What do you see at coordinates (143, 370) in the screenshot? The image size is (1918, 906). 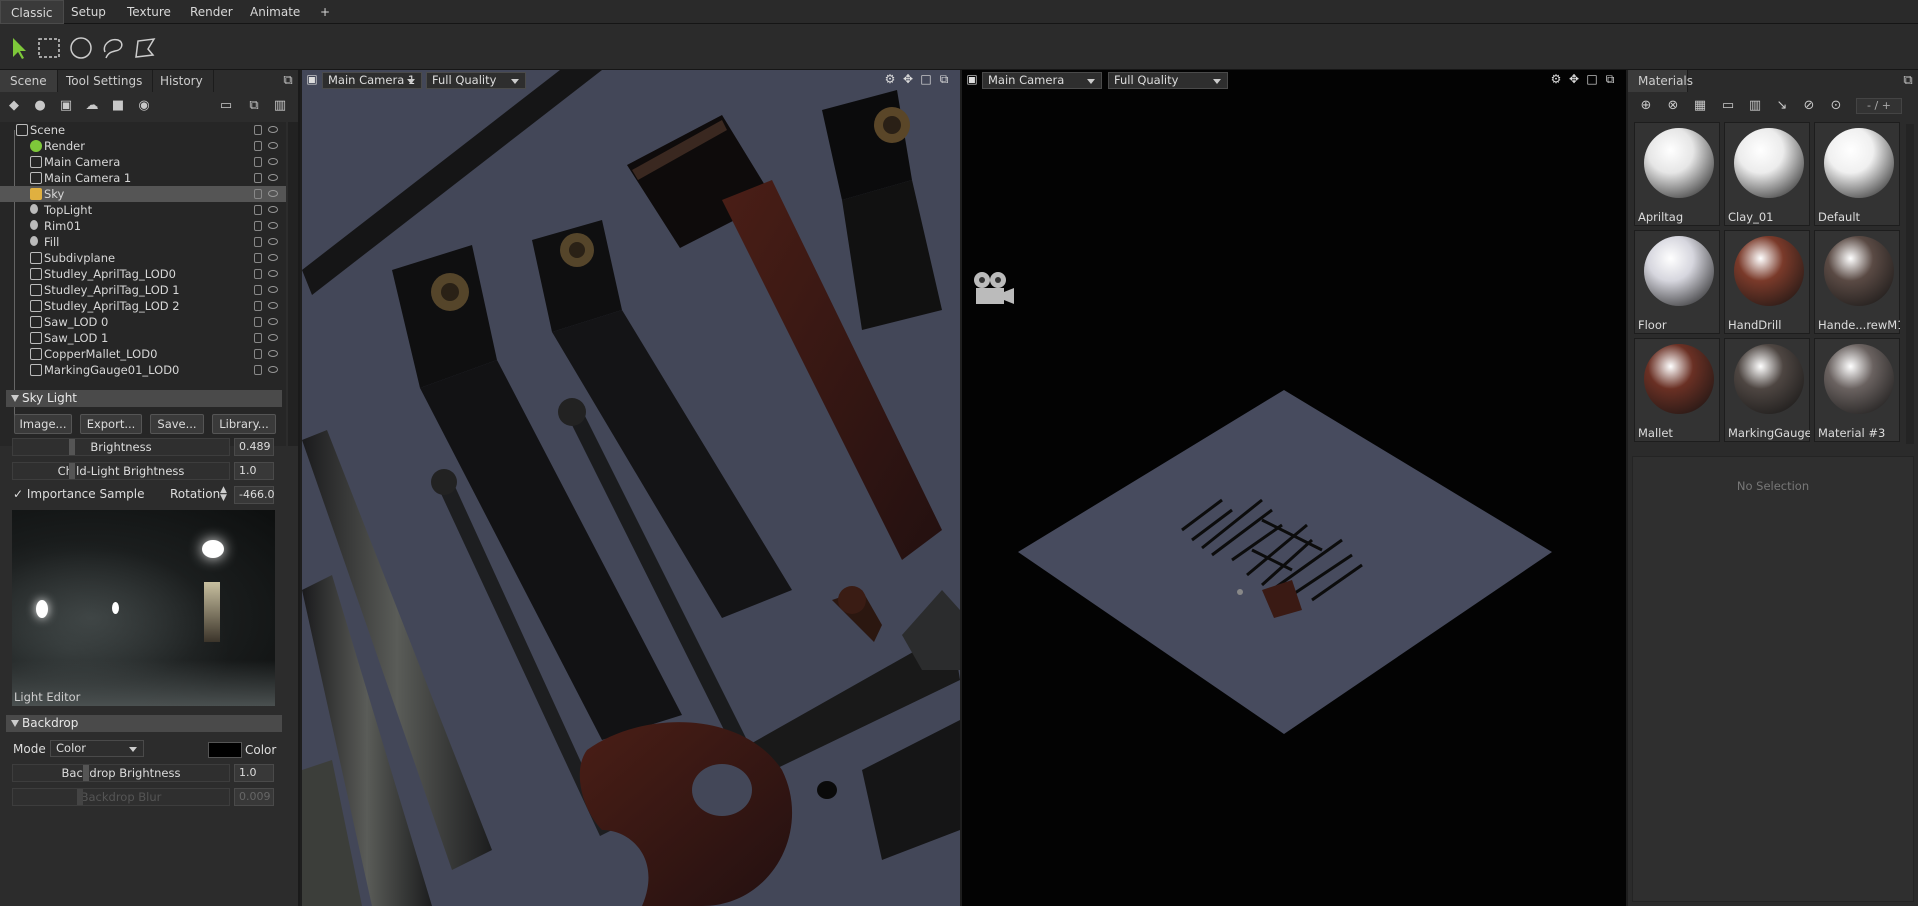 I see `tree-item: MarkingGauge01_LOD0` at bounding box center [143, 370].